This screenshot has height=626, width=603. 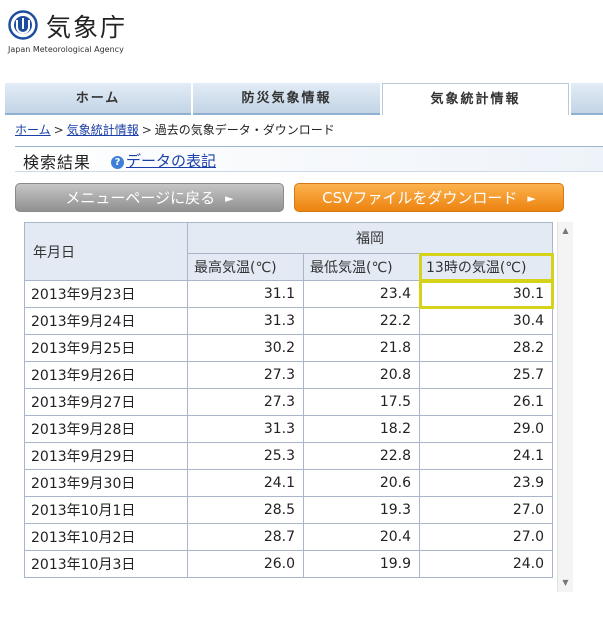 What do you see at coordinates (245, 510) in the screenshot?
I see `max-temp-cell: 28.5` at bounding box center [245, 510].